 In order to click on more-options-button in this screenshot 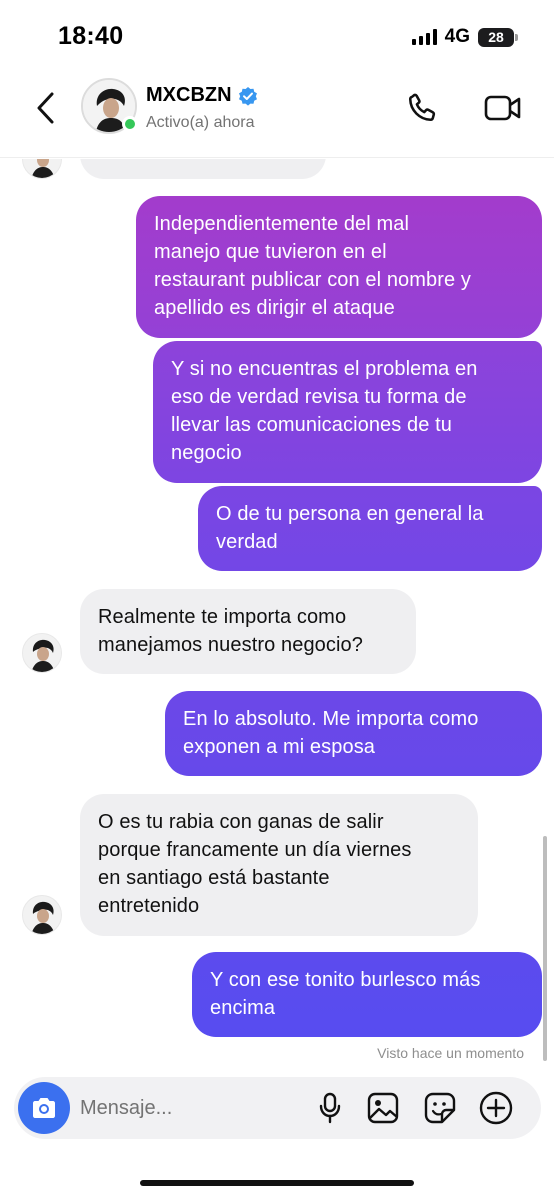, I will do `click(496, 1108)`.